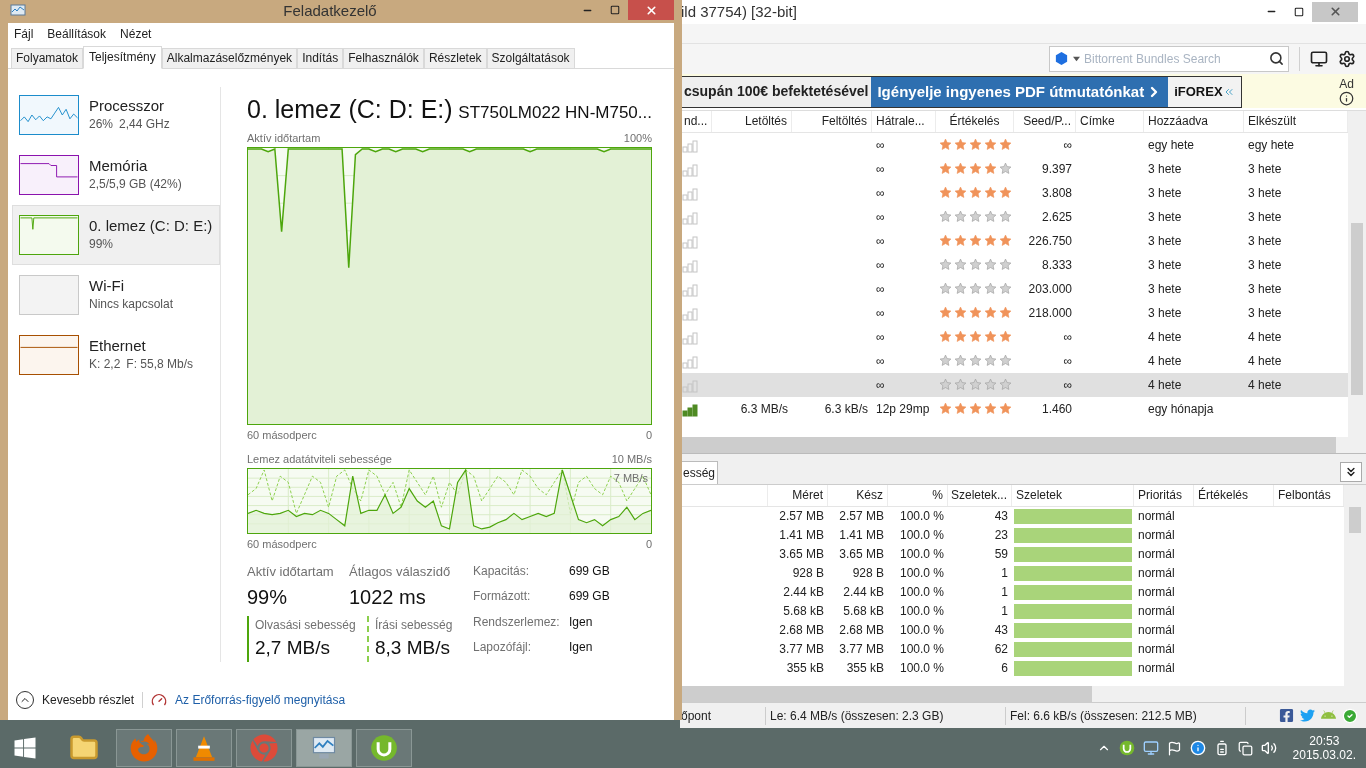 The height and width of the screenshot is (768, 1366). Describe the element at coordinates (1012, 592) in the screenshot. I see `file-row: 2.44 kB 2.44 kB 100.0 % 1 normál` at that location.